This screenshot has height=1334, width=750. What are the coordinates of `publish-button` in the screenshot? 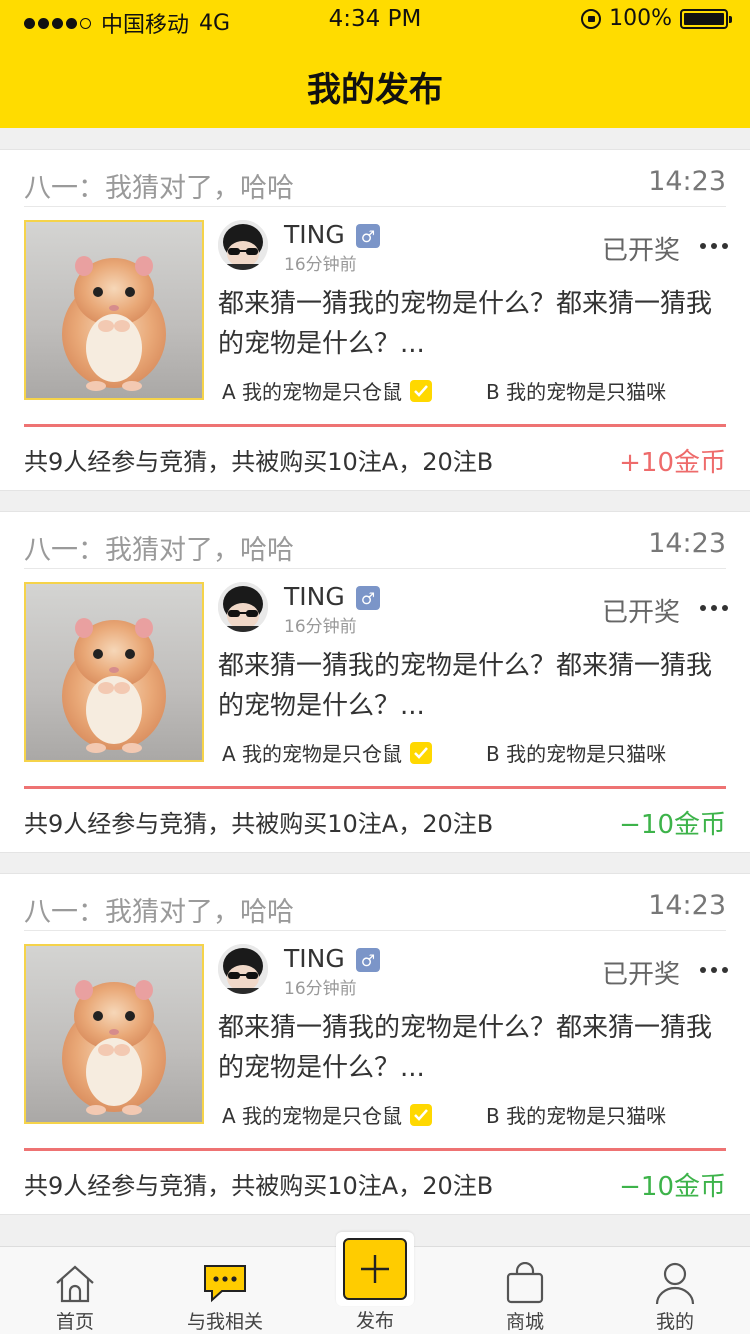 It's located at (375, 1269).